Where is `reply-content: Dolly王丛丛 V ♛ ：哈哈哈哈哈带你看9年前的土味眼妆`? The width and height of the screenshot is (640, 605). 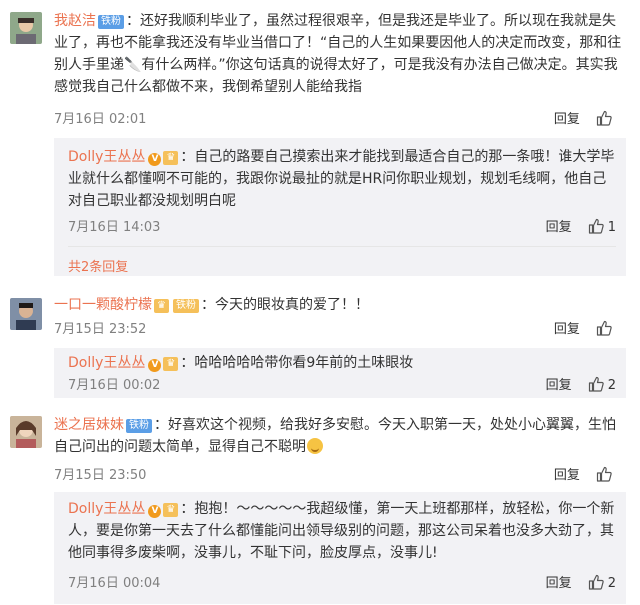
reply-content: Dolly王丛丛 V ♛ ：哈哈哈哈哈带你看9年前的土味眼妆 is located at coordinates (342, 363).